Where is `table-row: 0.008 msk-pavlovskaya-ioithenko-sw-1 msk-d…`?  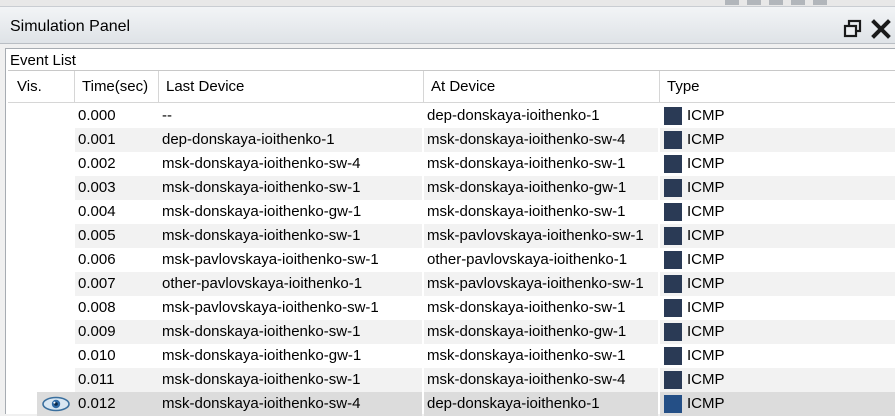 table-row: 0.008 msk-pavlovskaya-ioithenko-sw-1 msk-d… is located at coordinates (451, 308).